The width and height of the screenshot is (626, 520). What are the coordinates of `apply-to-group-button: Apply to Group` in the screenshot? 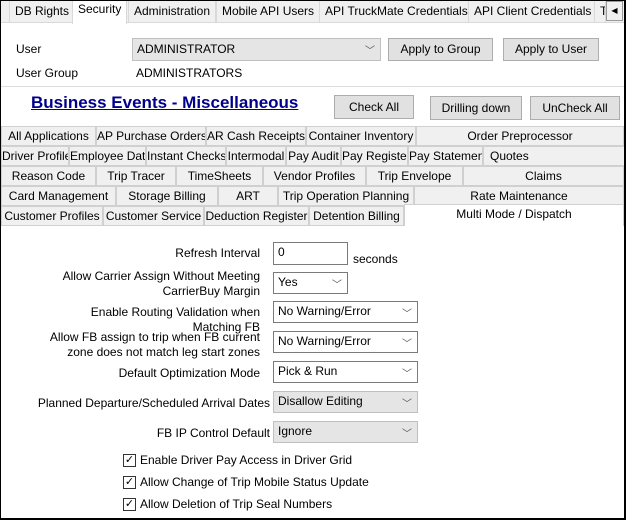 It's located at (440, 49).